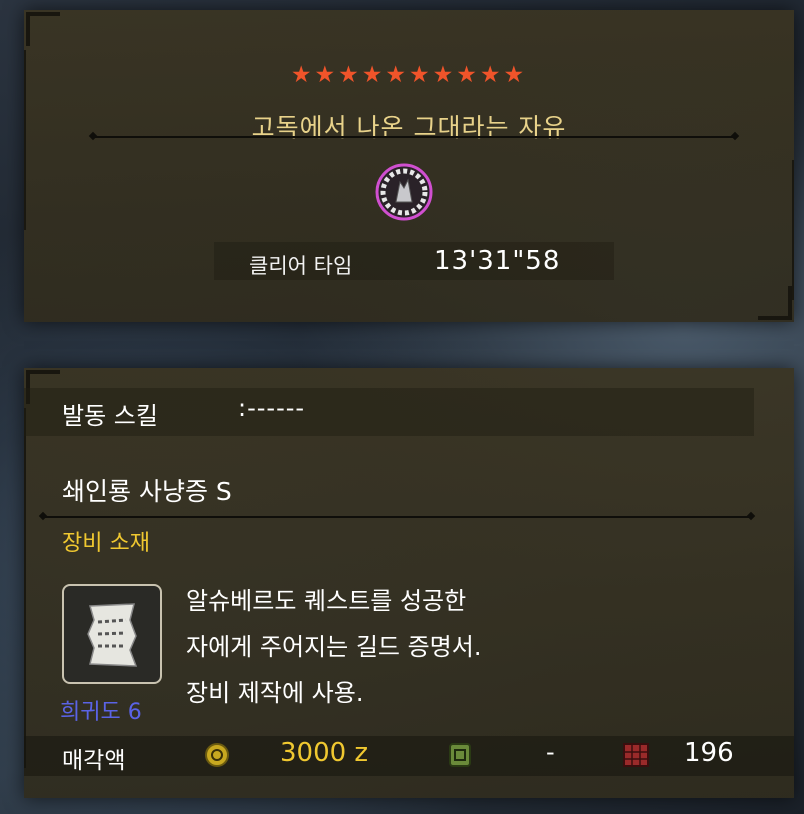 This screenshot has width=804, height=814. I want to click on title-divider, so click(414, 137).